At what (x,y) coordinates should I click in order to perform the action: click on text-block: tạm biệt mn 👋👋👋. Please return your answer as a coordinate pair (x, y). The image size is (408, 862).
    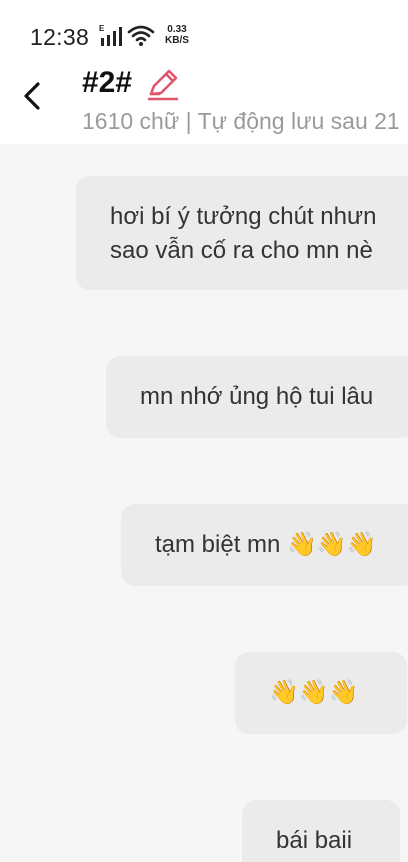
    Looking at the image, I should click on (264, 545).